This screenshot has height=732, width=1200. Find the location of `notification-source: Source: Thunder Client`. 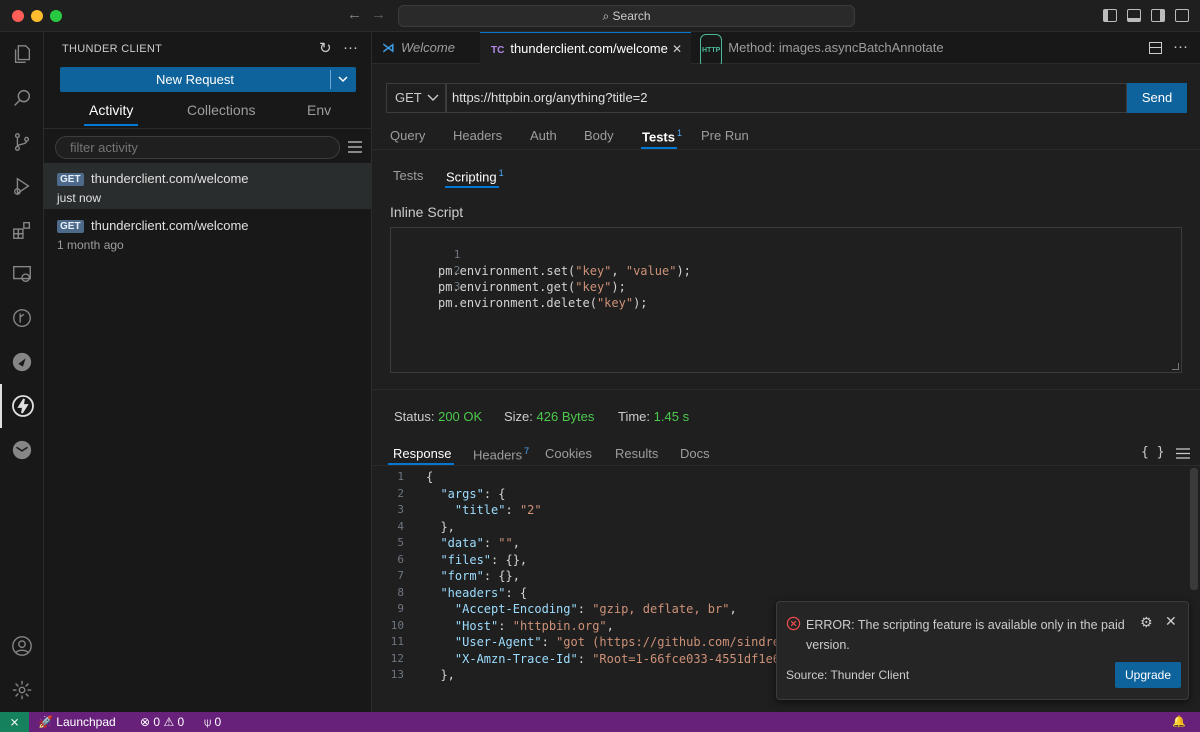

notification-source: Source: Thunder Client is located at coordinates (848, 675).